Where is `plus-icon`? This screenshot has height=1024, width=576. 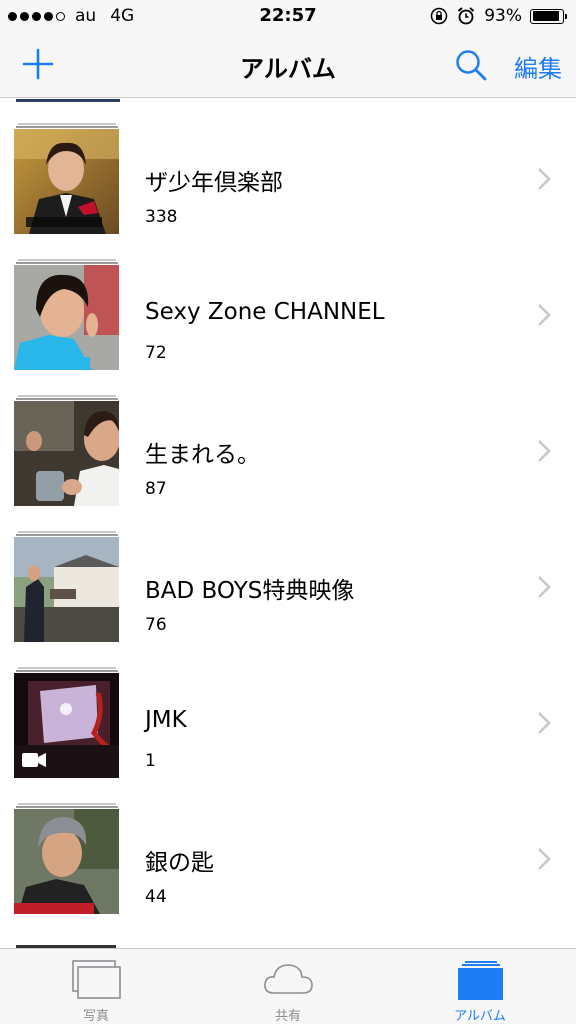
plus-icon is located at coordinates (38, 64).